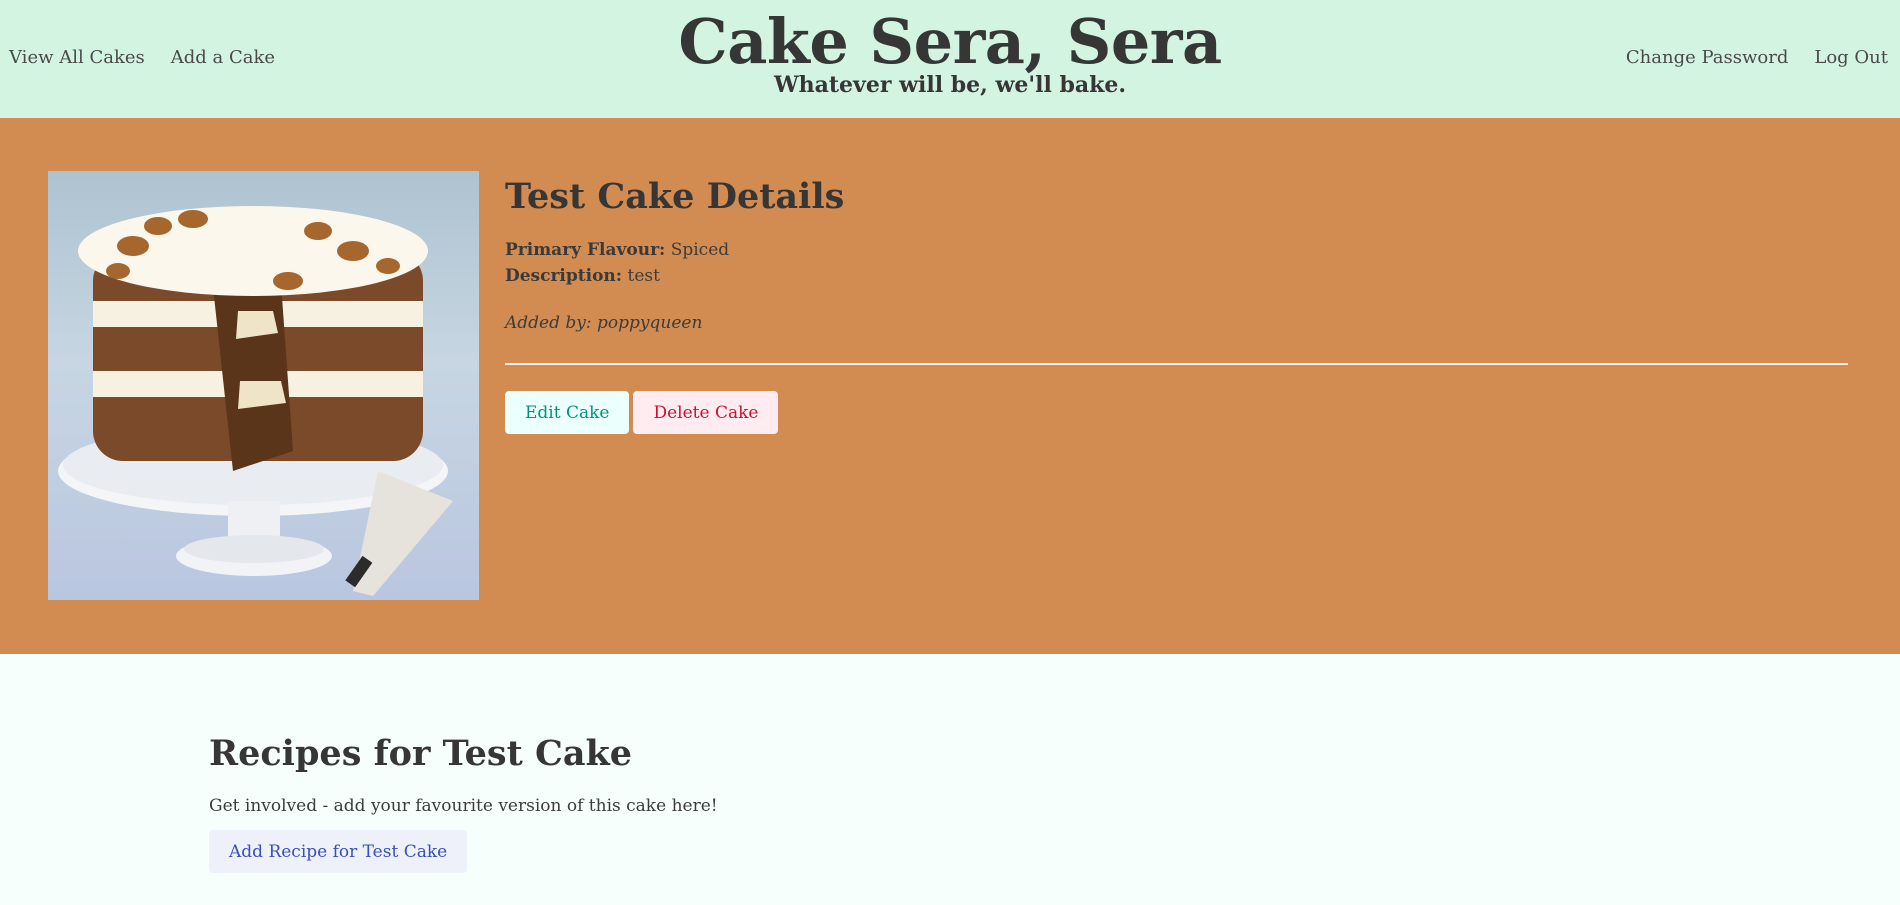 This screenshot has width=1900, height=905. What do you see at coordinates (263, 385) in the screenshot?
I see `cake-photo` at bounding box center [263, 385].